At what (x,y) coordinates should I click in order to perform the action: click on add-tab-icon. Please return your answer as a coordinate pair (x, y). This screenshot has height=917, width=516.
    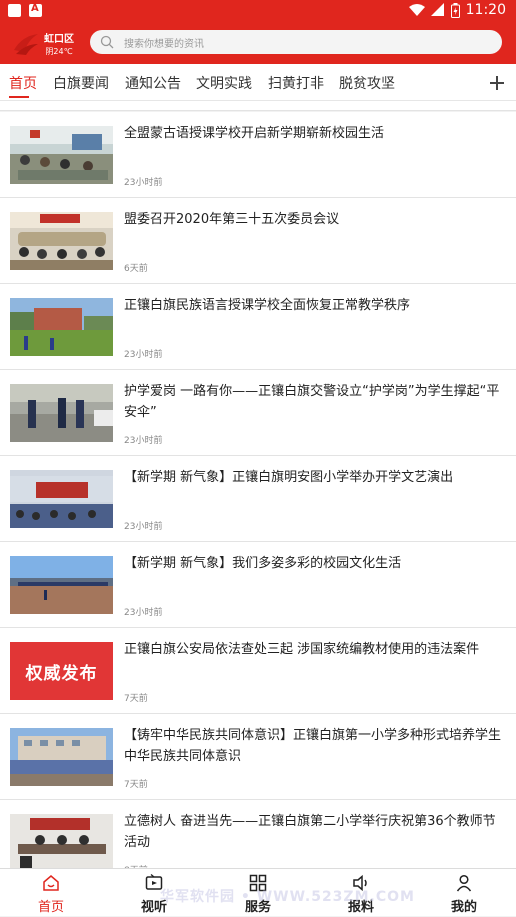
    Looking at the image, I should click on (497, 83).